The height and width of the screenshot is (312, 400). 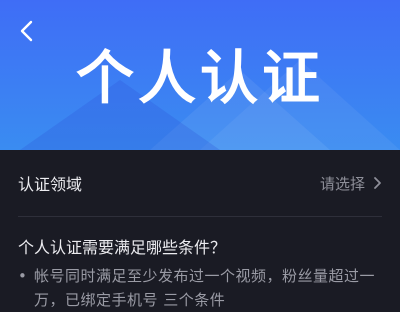 I want to click on list-item: • 帐号同时满足至少发布过一个视频，粉丝量超过一万，已绑定手机号 三个条件, so click(x=202, y=288).